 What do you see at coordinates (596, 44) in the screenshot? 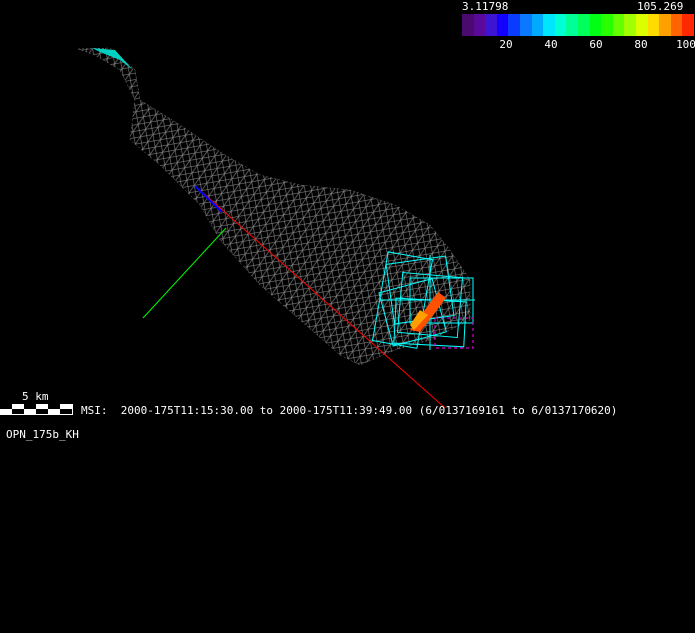
I see `colorbar-tick: 60` at bounding box center [596, 44].